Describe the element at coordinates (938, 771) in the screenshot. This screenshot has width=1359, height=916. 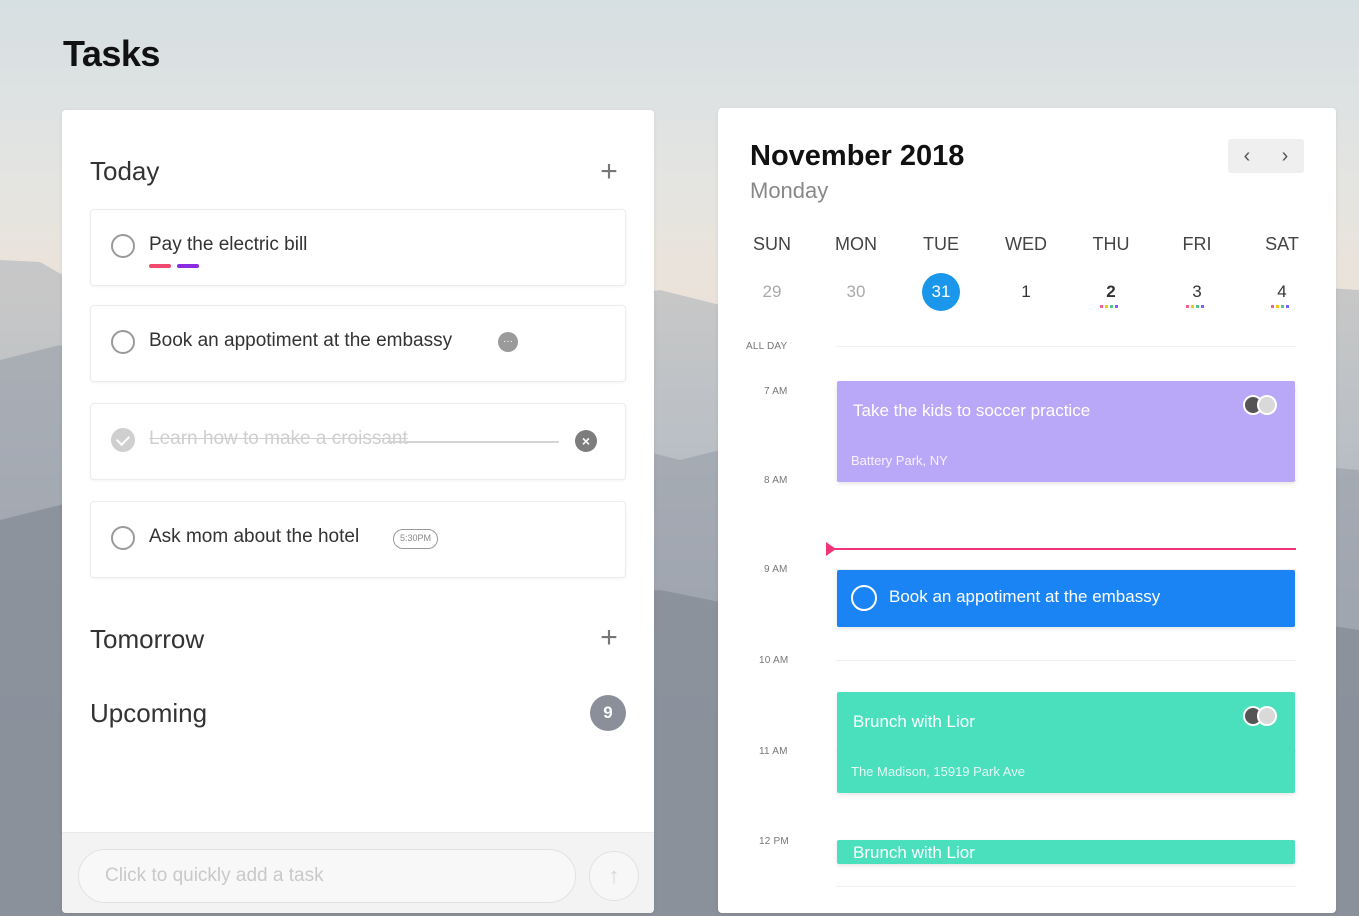
I see `event-location: The Madison, 15919 Park Ave` at that location.